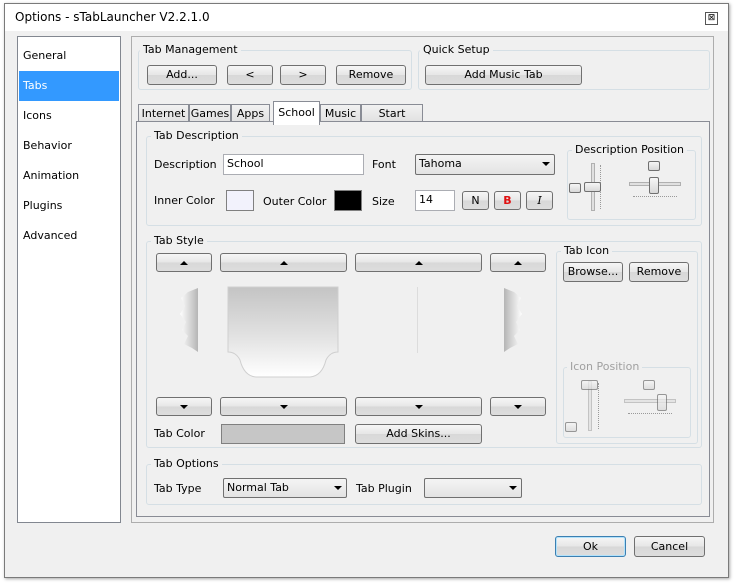 This screenshot has height=583, width=734. I want to click on icon-position-title: Icon Position, so click(605, 366).